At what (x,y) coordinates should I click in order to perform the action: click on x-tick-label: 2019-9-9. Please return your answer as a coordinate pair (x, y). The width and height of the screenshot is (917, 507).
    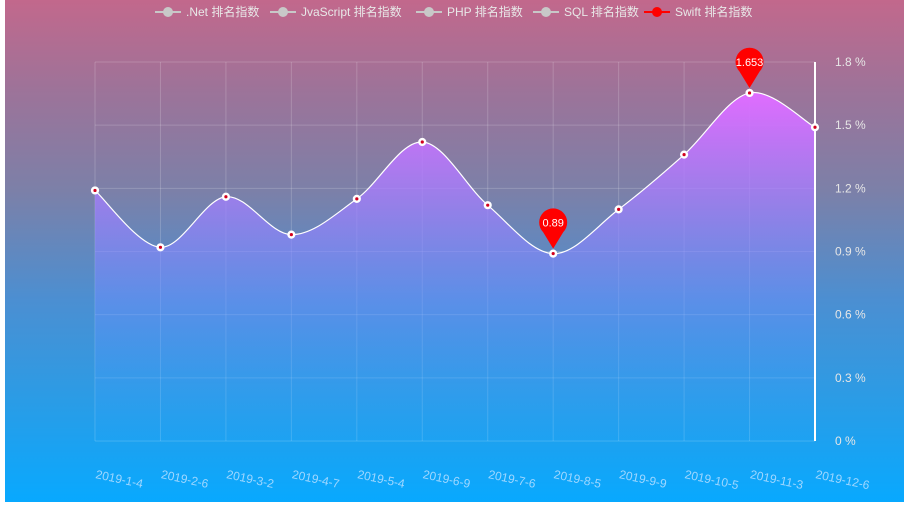
    Looking at the image, I should click on (643, 479).